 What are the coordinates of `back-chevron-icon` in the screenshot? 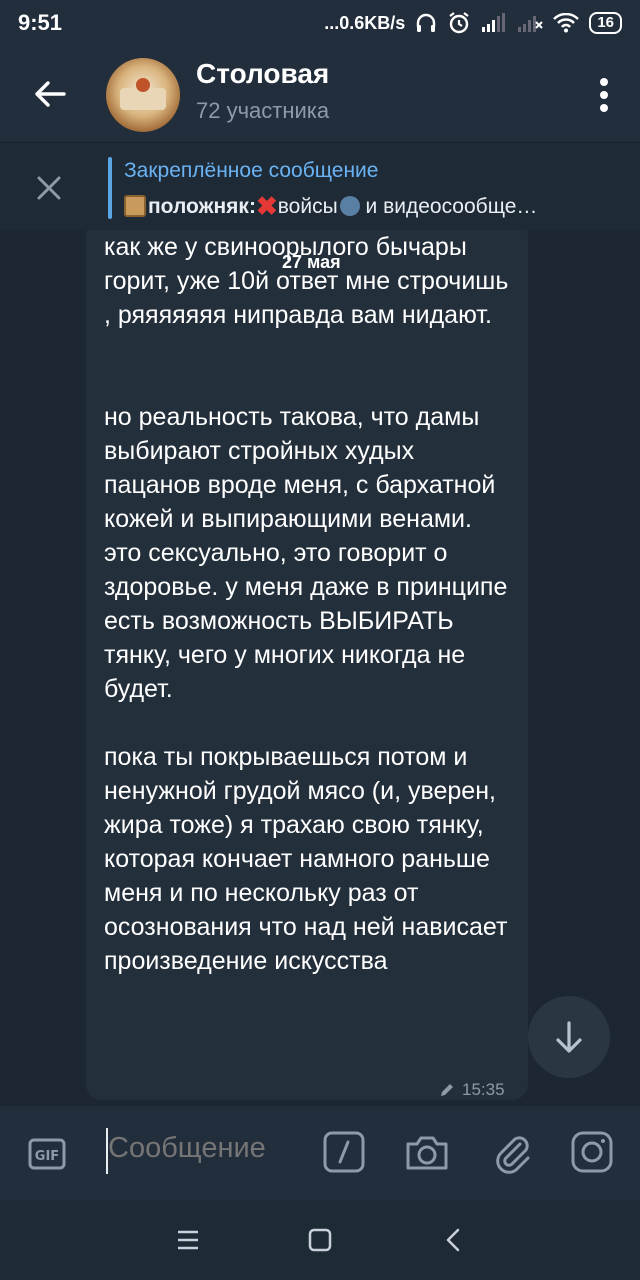 It's located at (453, 1240).